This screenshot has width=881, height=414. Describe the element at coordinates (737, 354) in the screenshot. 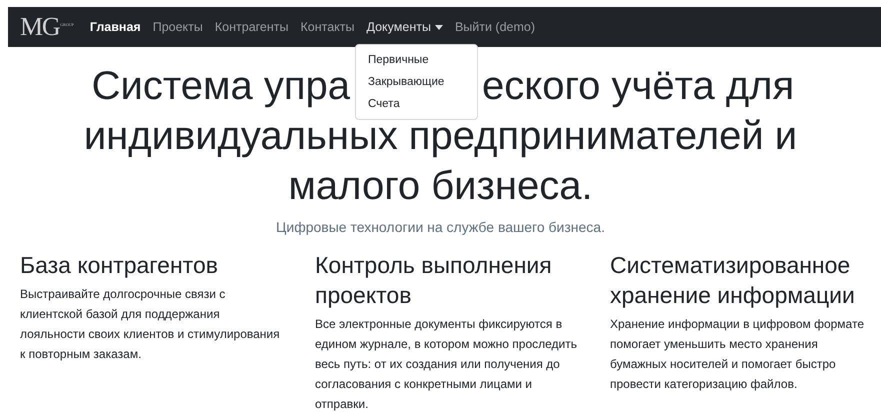

I see `feature-text: Хранение информации в цифровом формате помогает уменьшить место хранения бумажных носителей и помогает быстро провести категоризацию файлов.` at that location.